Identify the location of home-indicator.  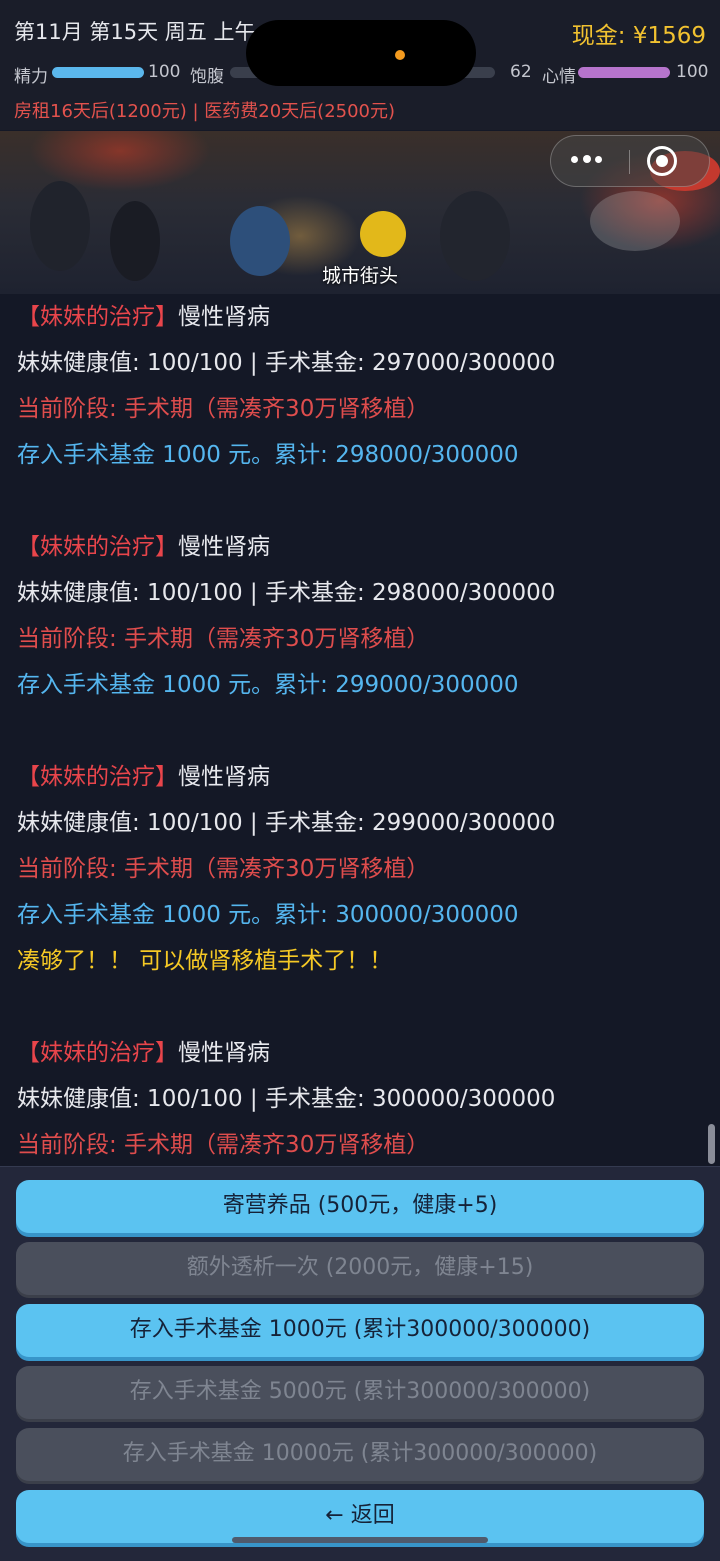
(360, 1540).